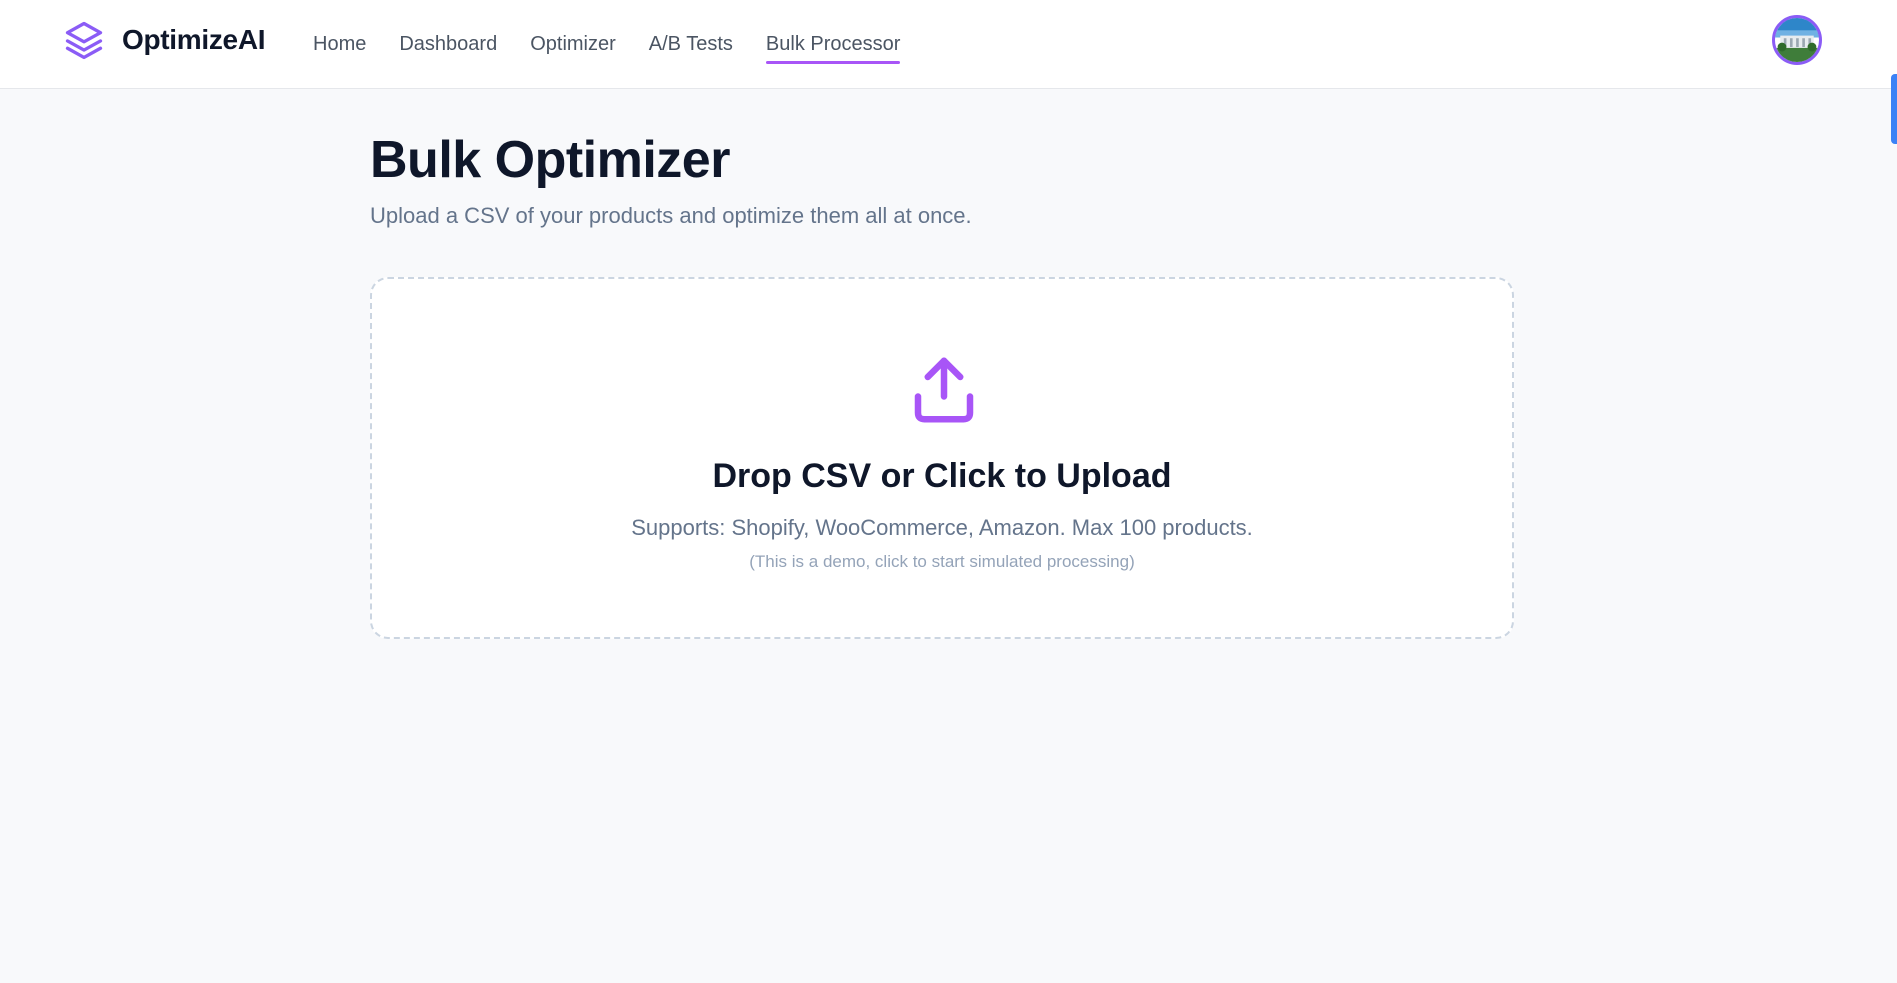 The width and height of the screenshot is (1897, 983). I want to click on brand-logo: OptimizeAI, so click(164, 40).